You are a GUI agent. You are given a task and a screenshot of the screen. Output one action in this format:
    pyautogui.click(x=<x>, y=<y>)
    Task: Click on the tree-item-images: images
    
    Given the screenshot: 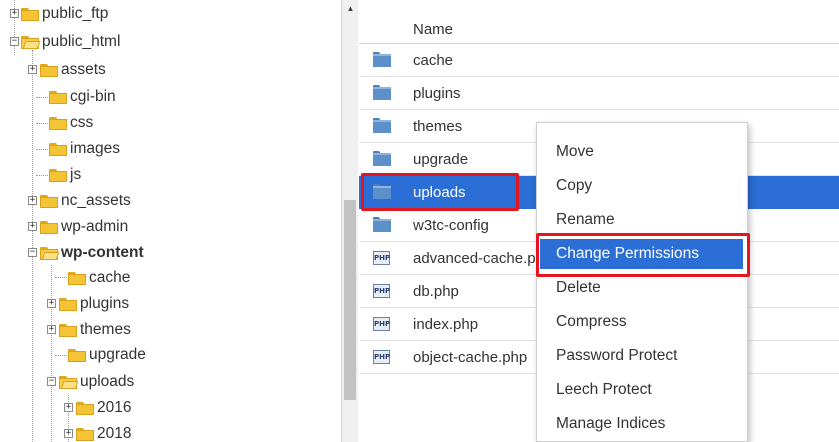 What is the action you would take?
    pyautogui.click(x=84, y=149)
    